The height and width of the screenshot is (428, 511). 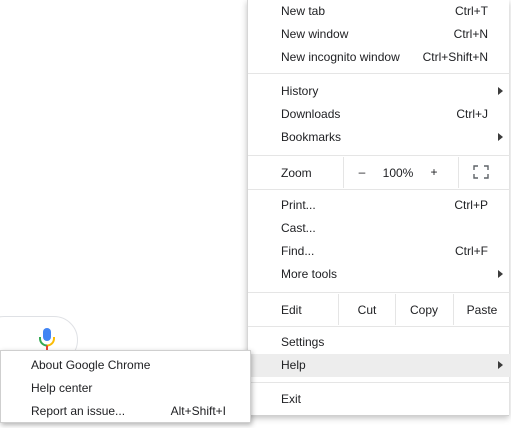 I want to click on edit-label: Edit, so click(x=291, y=310).